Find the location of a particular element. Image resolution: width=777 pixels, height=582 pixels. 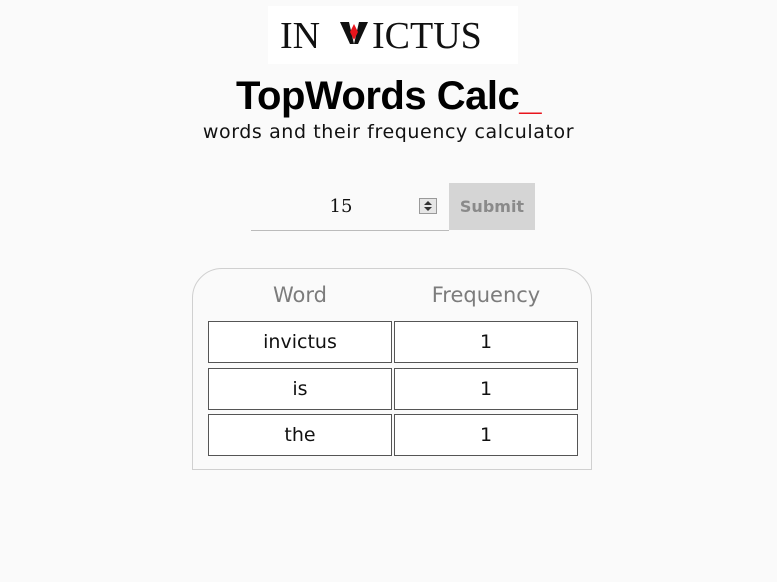

page-title-text: TopWords Calc is located at coordinates (378, 96).